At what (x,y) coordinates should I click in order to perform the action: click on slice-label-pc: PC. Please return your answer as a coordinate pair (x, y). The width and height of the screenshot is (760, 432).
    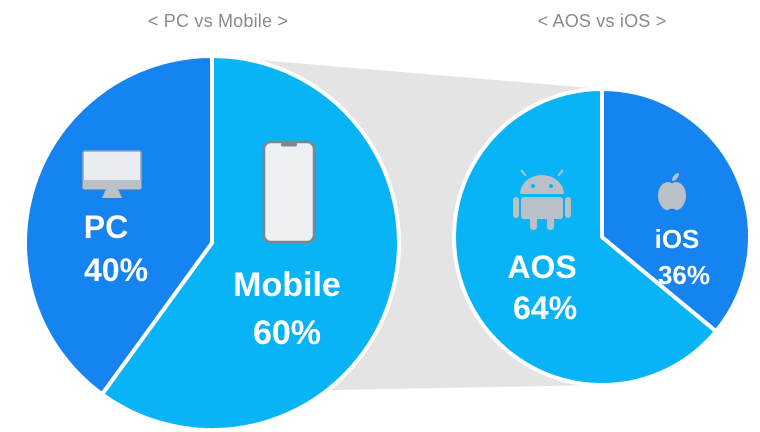
    Looking at the image, I should click on (106, 227).